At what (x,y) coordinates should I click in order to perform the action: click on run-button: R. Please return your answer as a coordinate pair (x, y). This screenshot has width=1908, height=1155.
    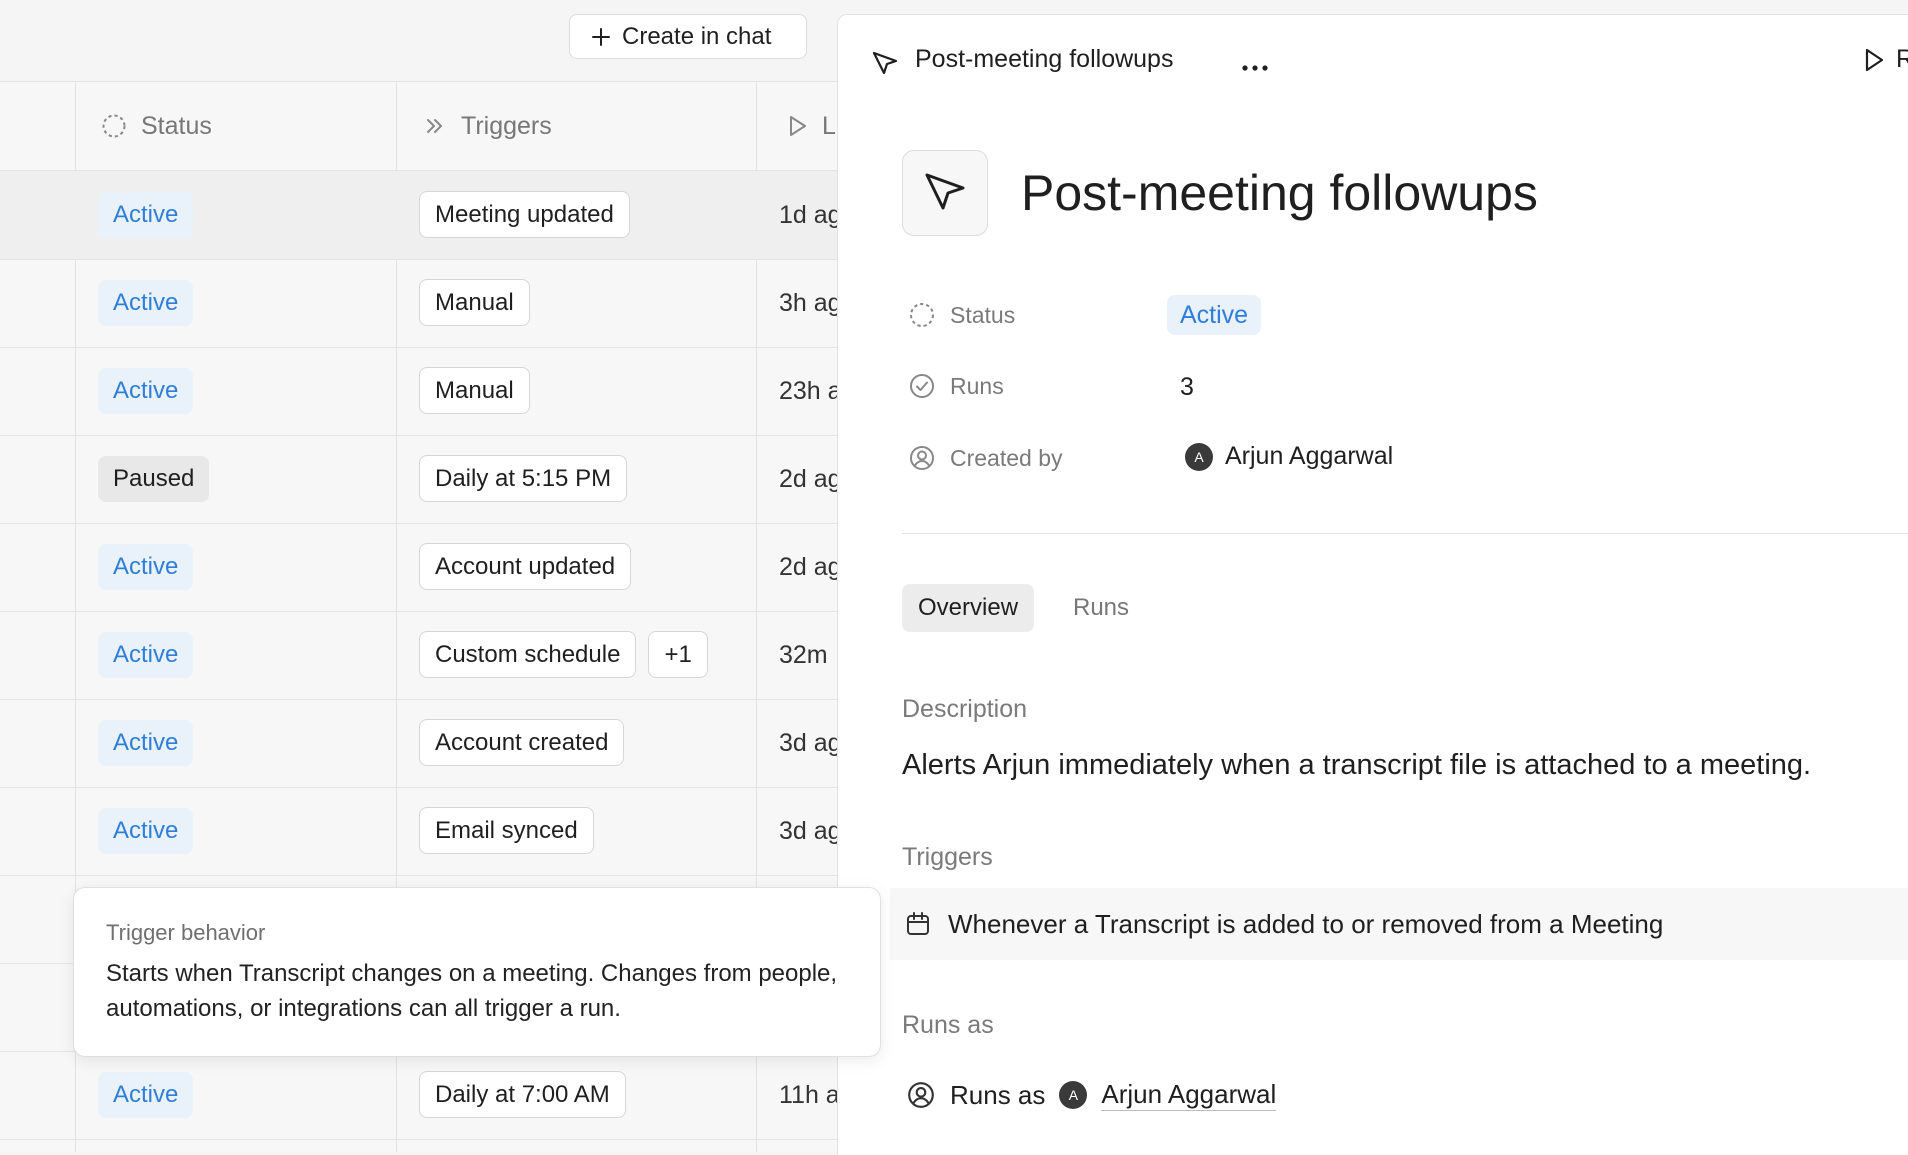
    Looking at the image, I should click on (1885, 59).